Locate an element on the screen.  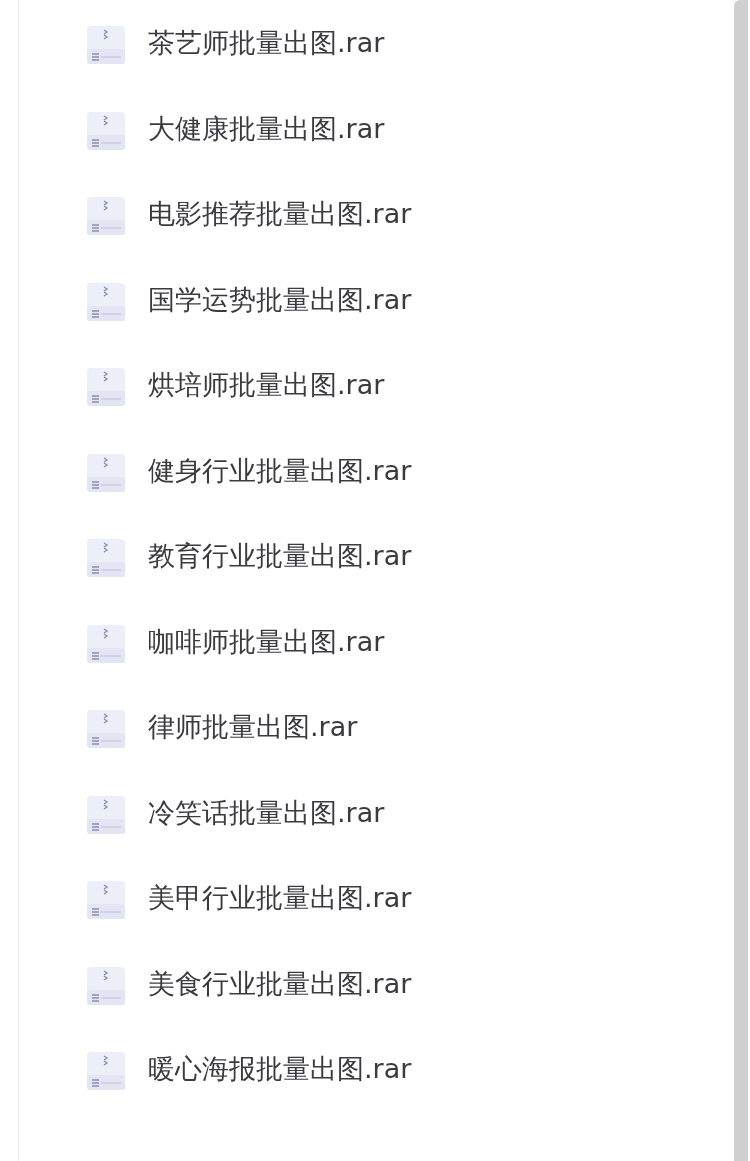
file-name: 美食行业批量出图.rar is located at coordinates (280, 983).